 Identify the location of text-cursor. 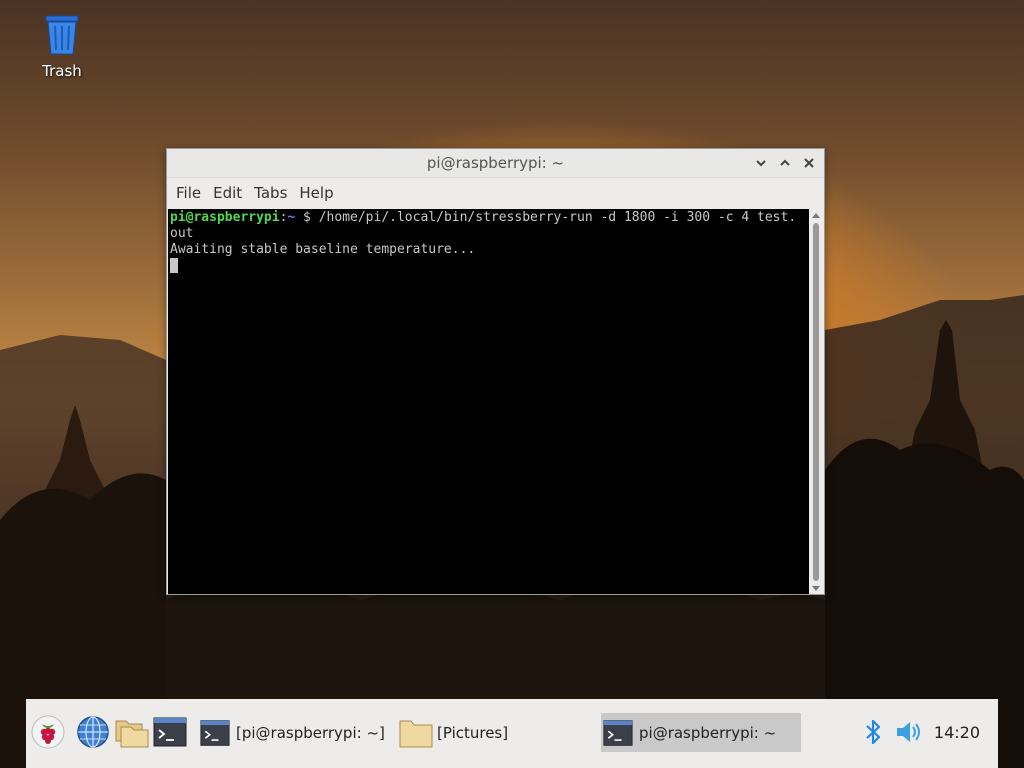
(174, 265).